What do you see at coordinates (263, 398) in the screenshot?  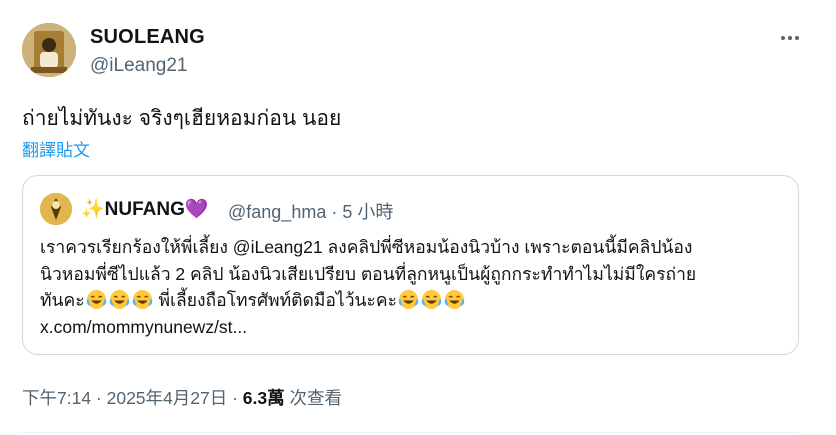 I see `view-count: 6.3萬` at bounding box center [263, 398].